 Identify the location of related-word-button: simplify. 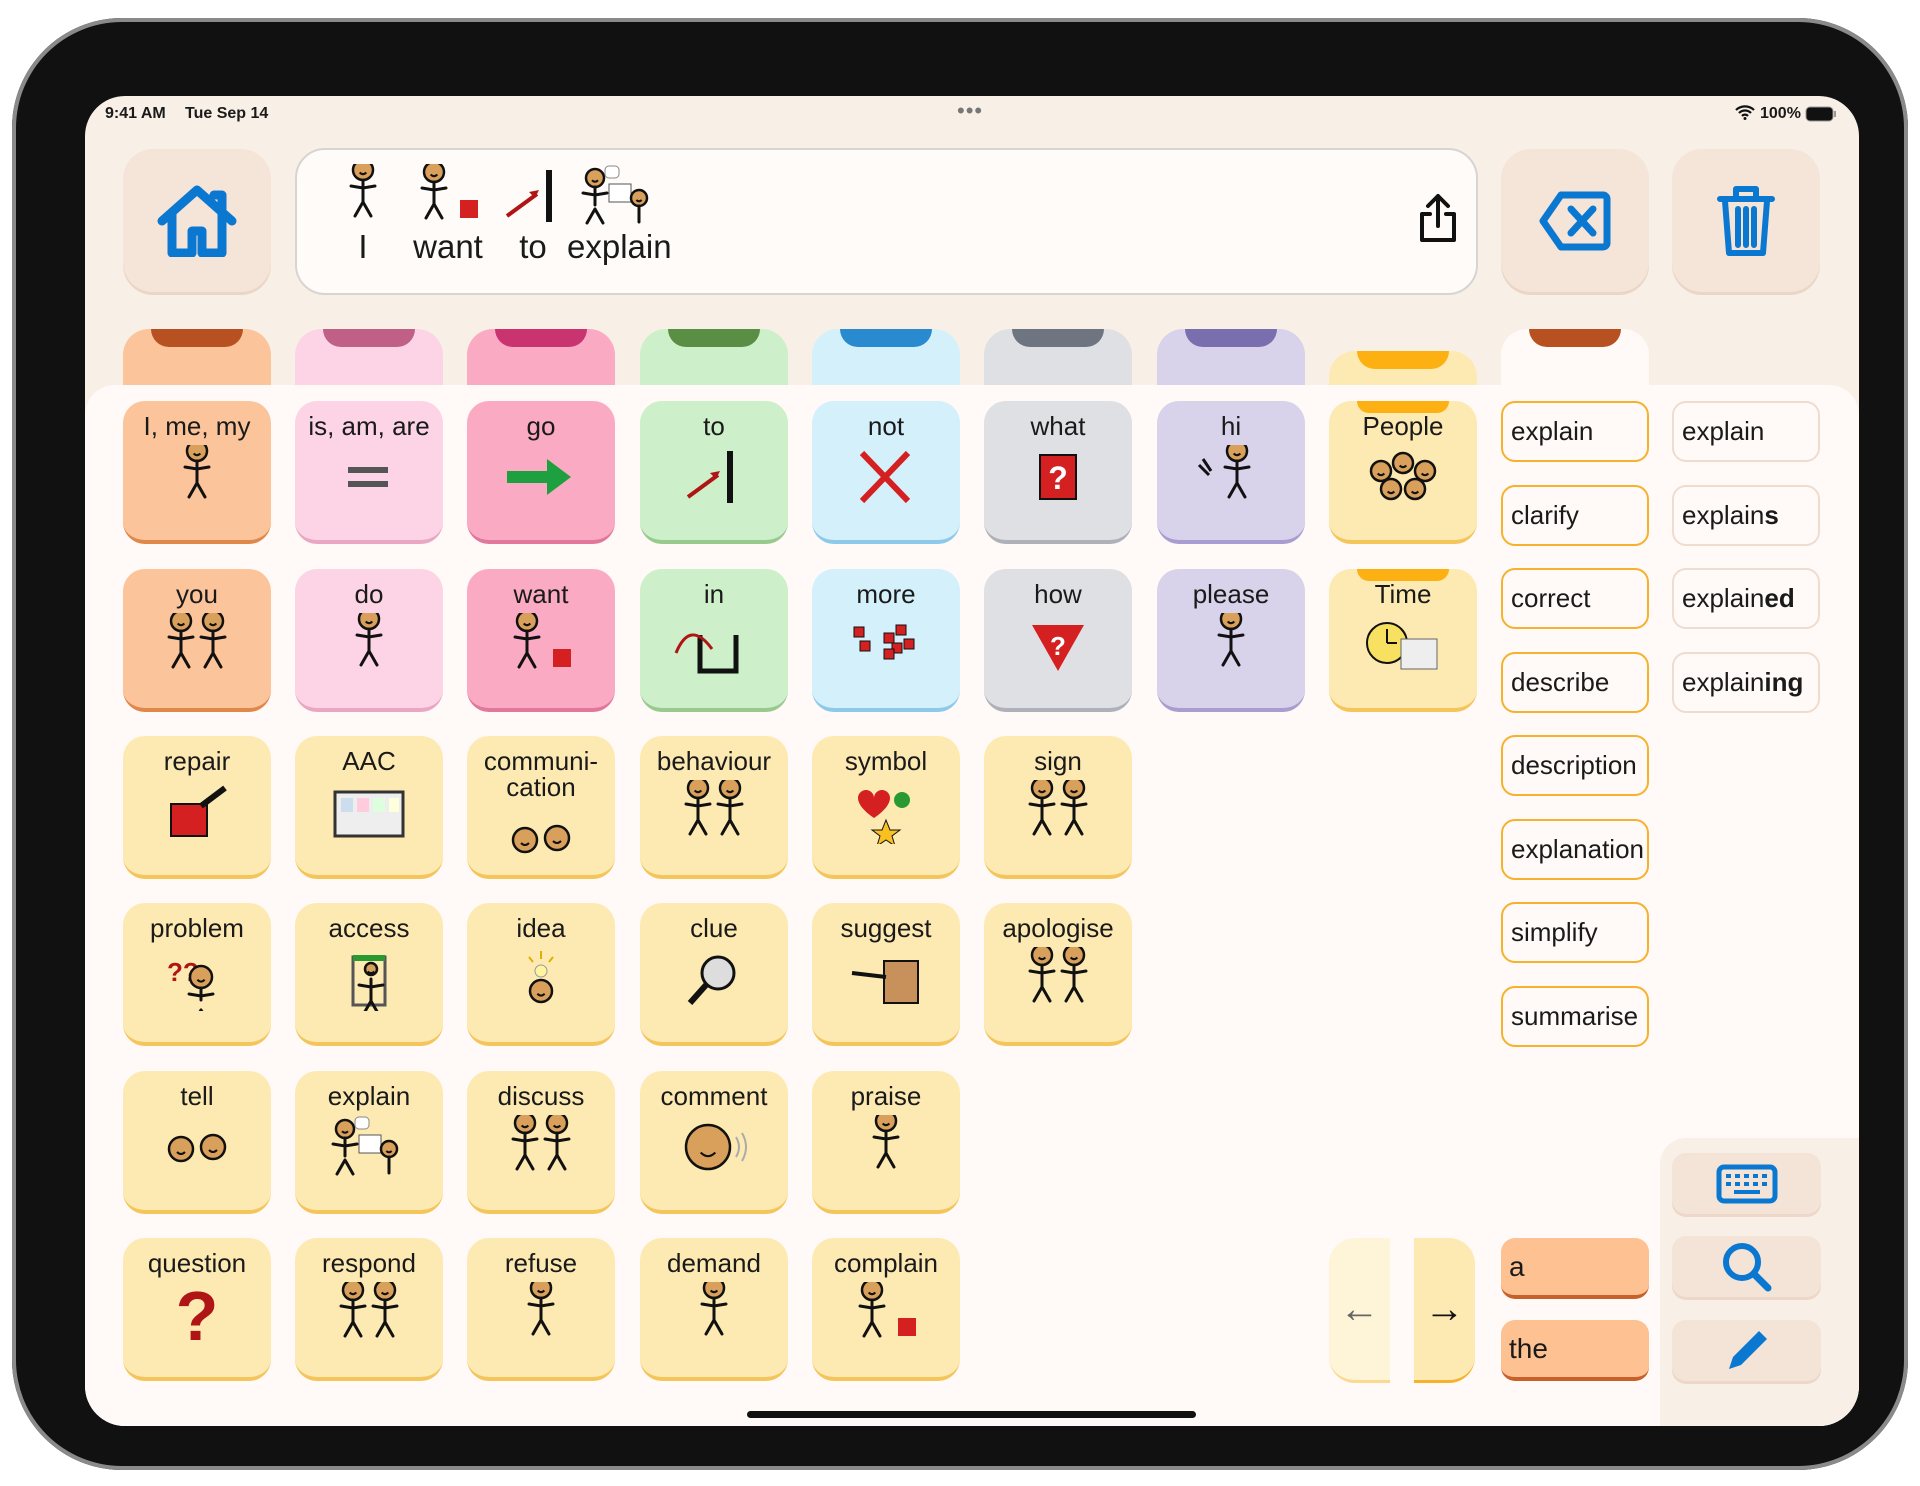
(1575, 932).